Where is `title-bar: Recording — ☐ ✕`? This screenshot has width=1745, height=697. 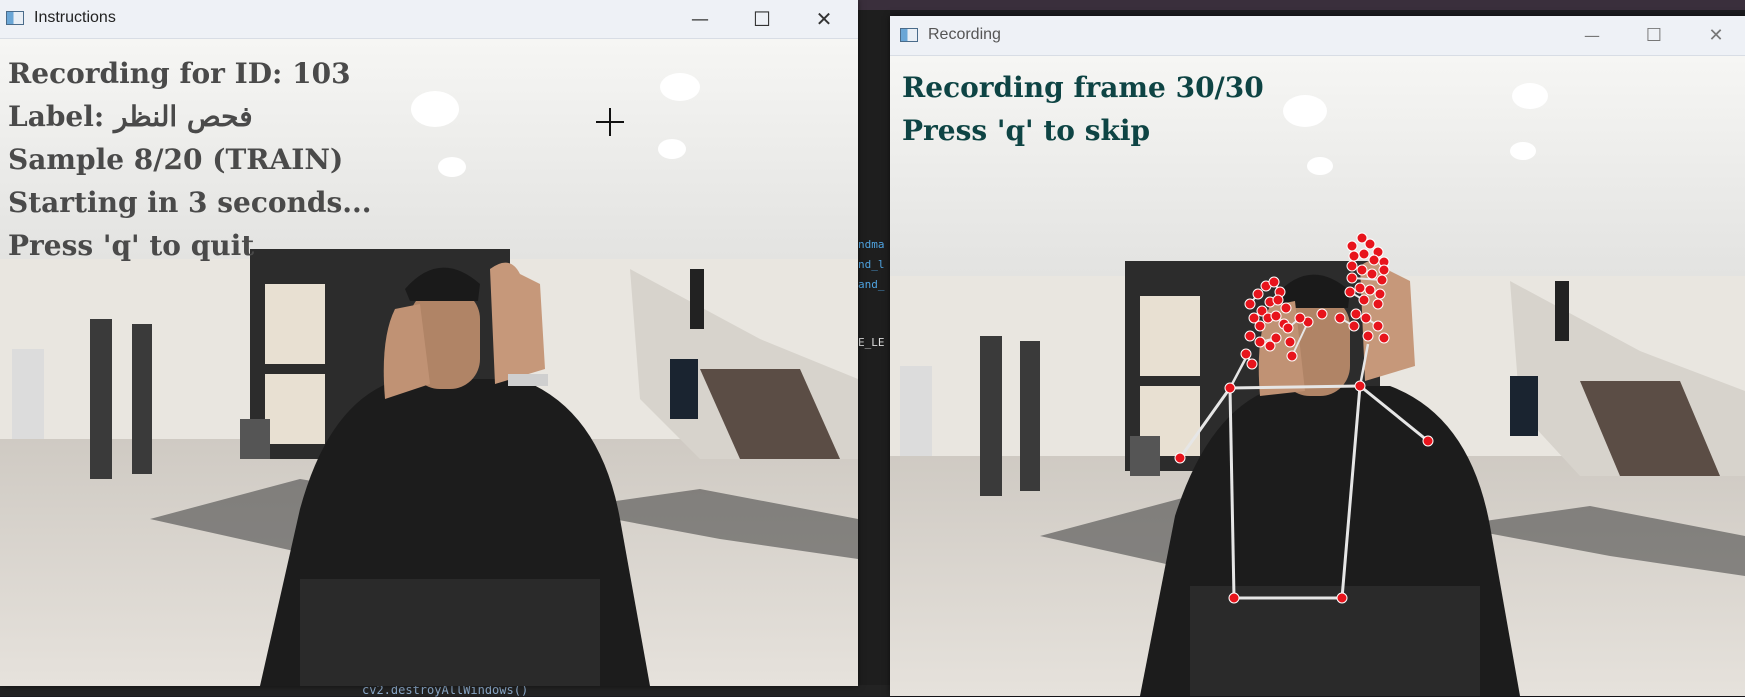 title-bar: Recording — ☐ ✕ is located at coordinates (1317, 36).